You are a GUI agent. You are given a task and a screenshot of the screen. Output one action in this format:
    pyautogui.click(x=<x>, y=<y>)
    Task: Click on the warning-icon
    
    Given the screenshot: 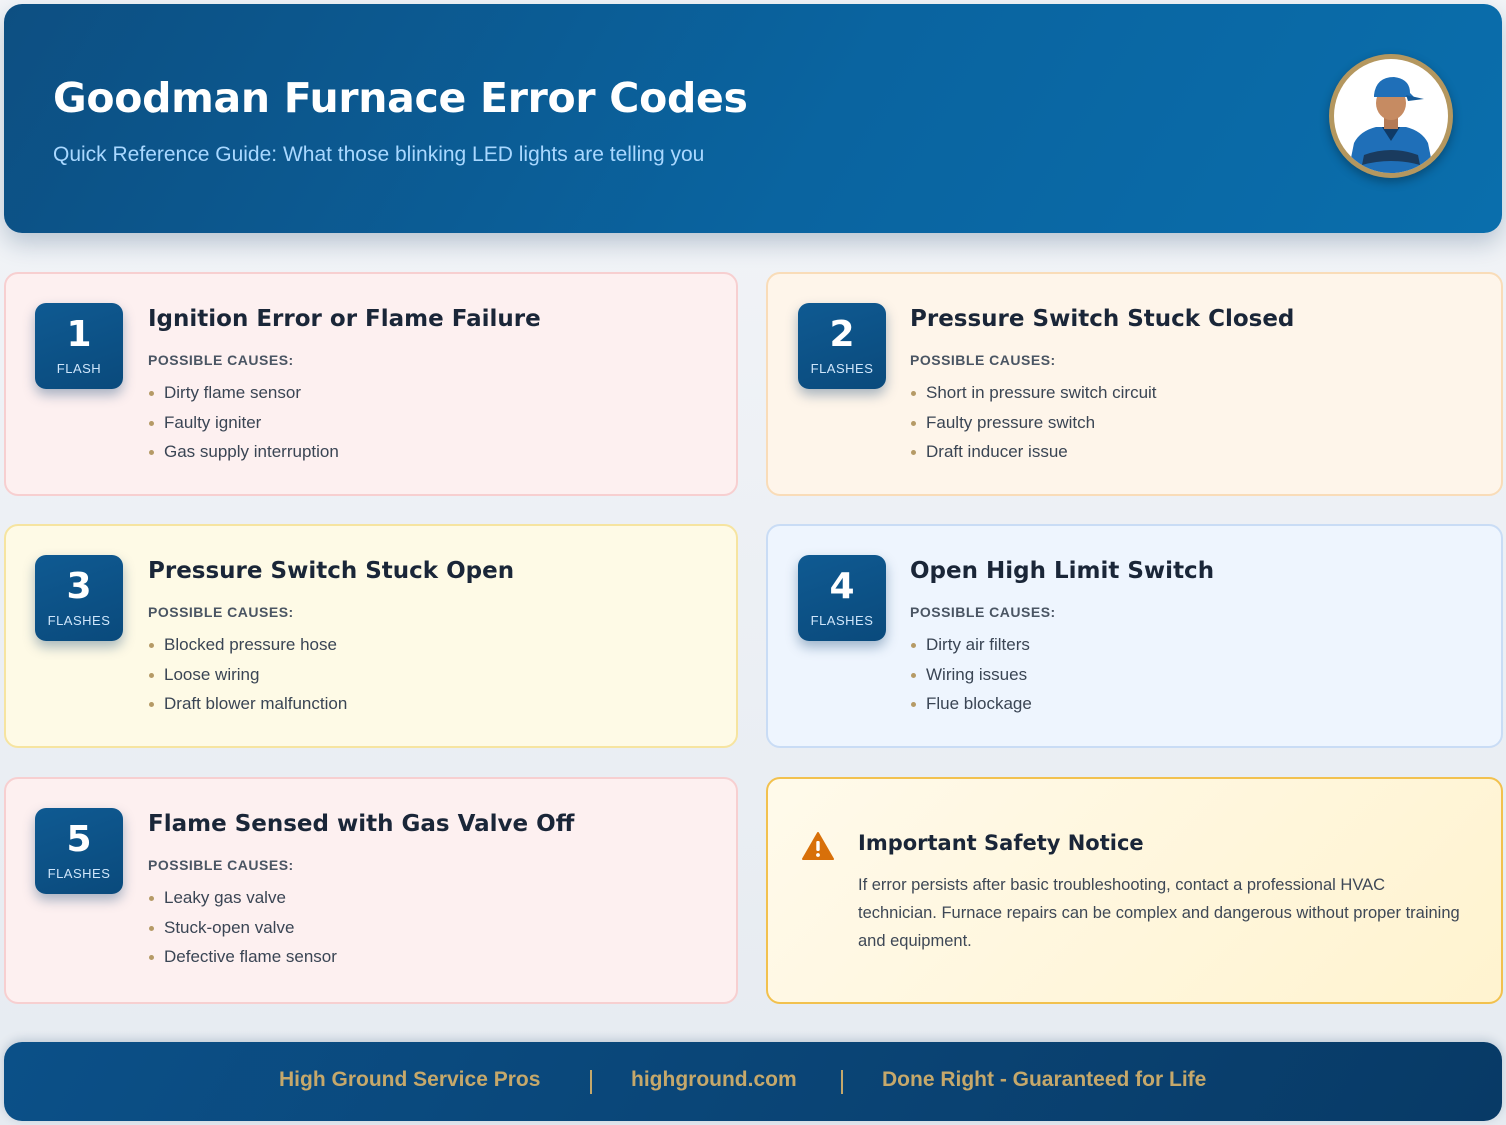 What is the action you would take?
    pyautogui.click(x=818, y=848)
    